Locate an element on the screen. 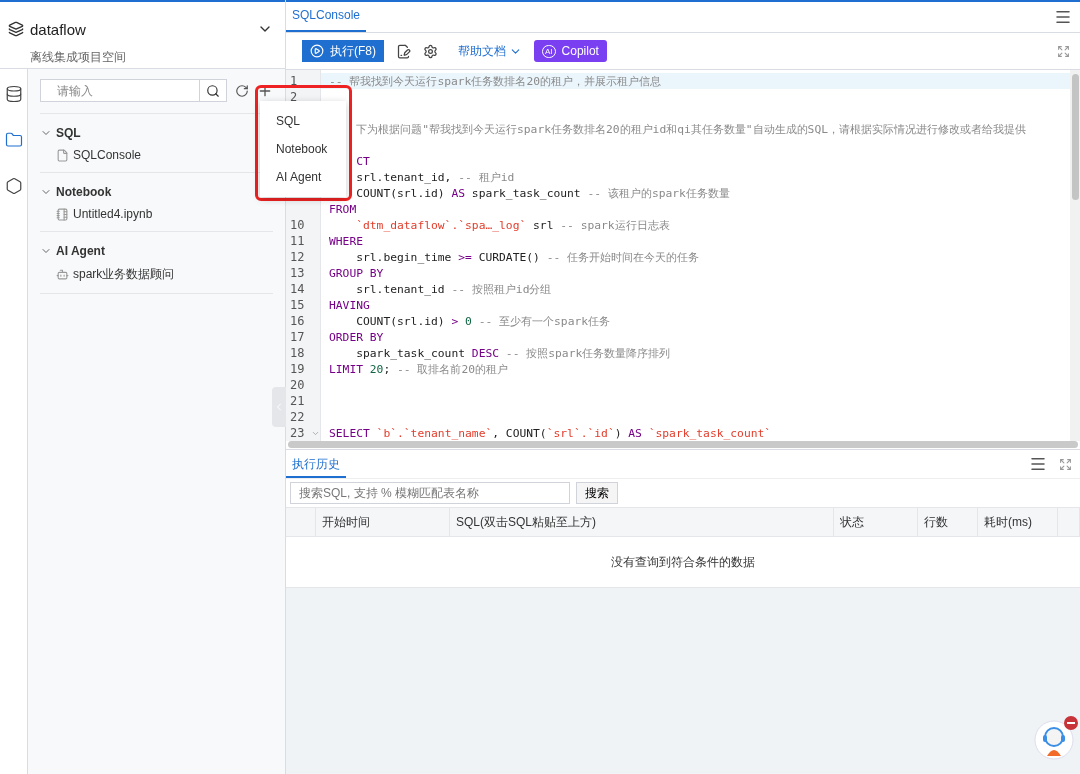 The width and height of the screenshot is (1080, 774). run-button: 执行(F8) is located at coordinates (343, 51).